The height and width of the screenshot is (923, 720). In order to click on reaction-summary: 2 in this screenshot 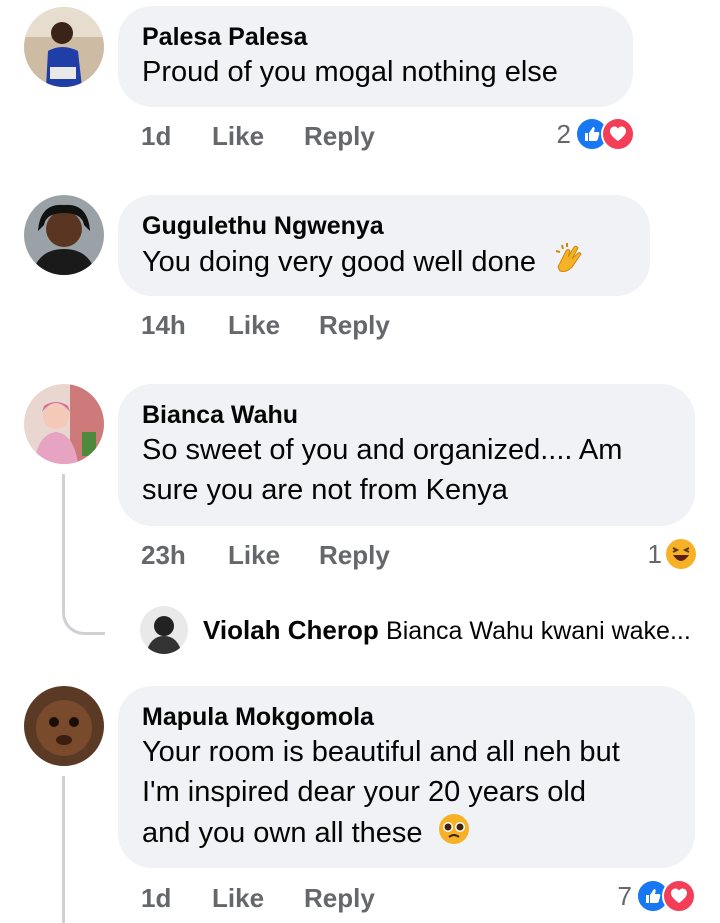, I will do `click(595, 134)`.